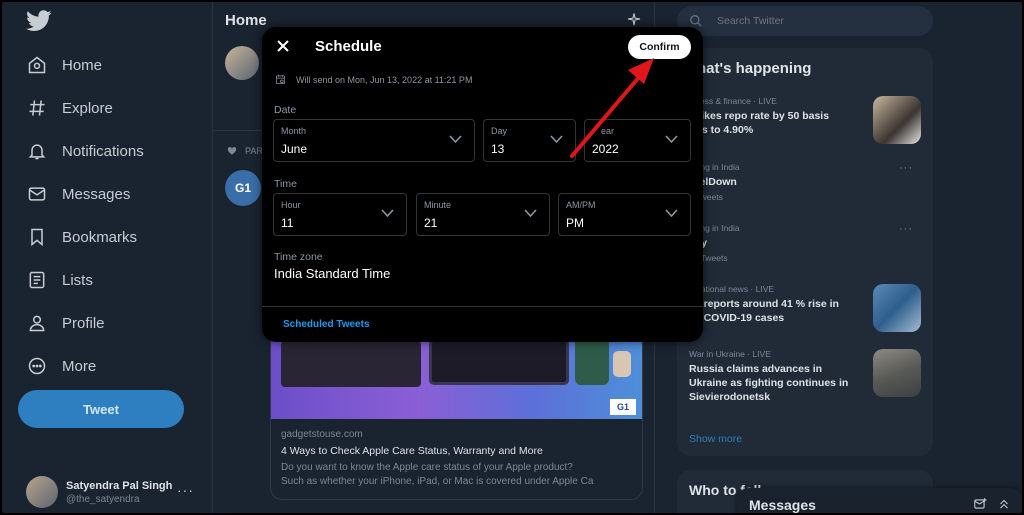 Image resolution: width=1024 pixels, height=515 pixels. I want to click on ipad-image, so click(499, 362).